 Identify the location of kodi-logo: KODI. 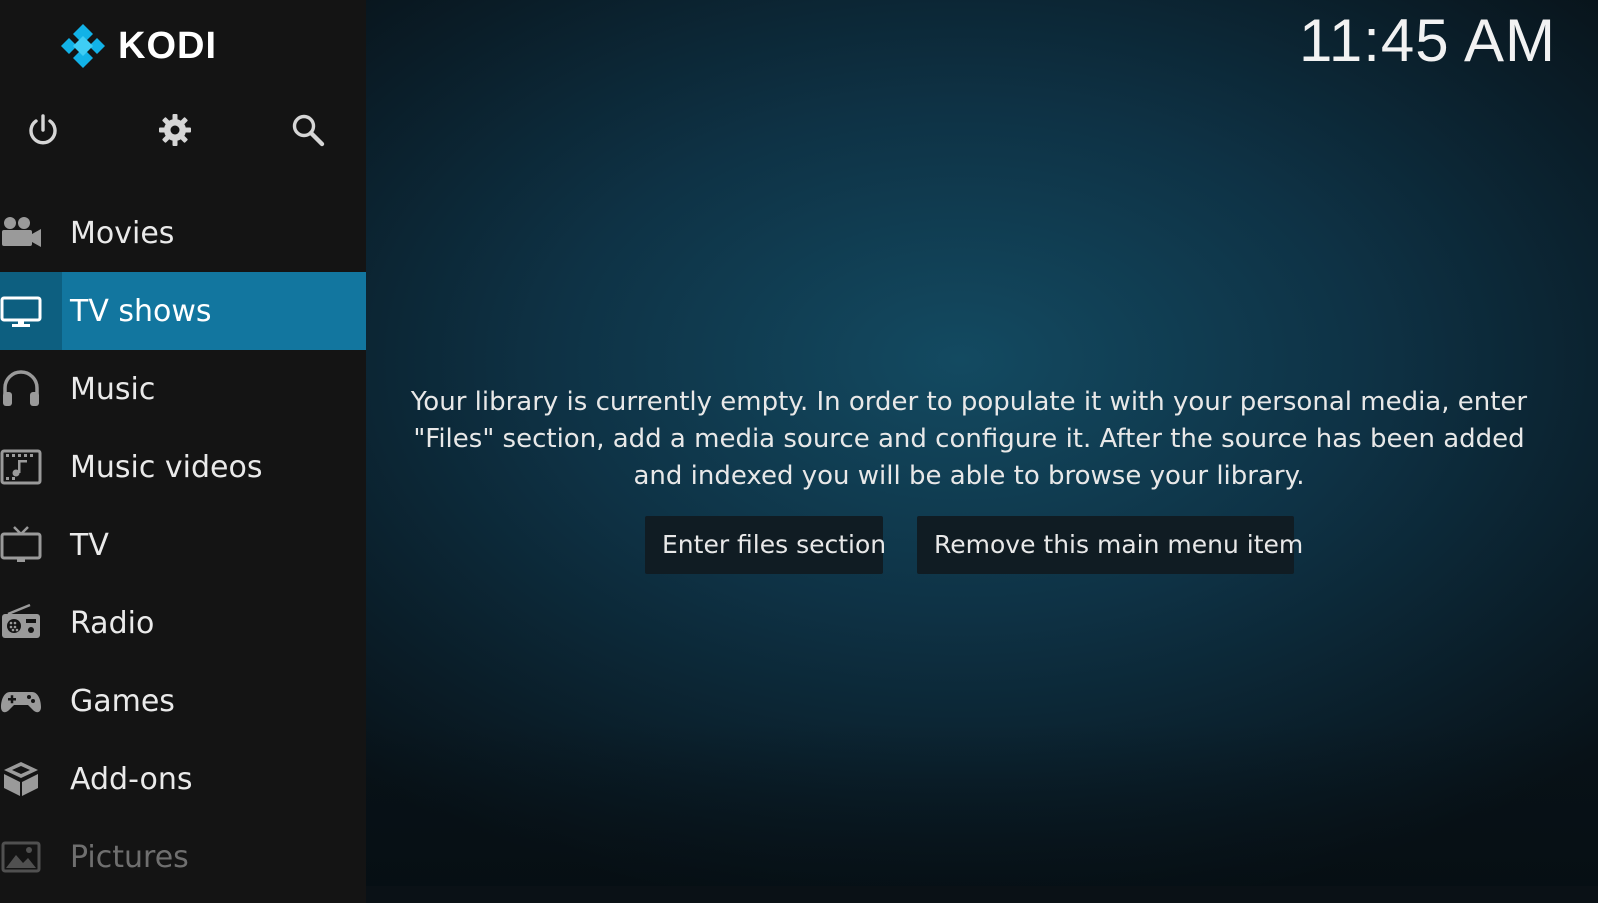
(138, 46).